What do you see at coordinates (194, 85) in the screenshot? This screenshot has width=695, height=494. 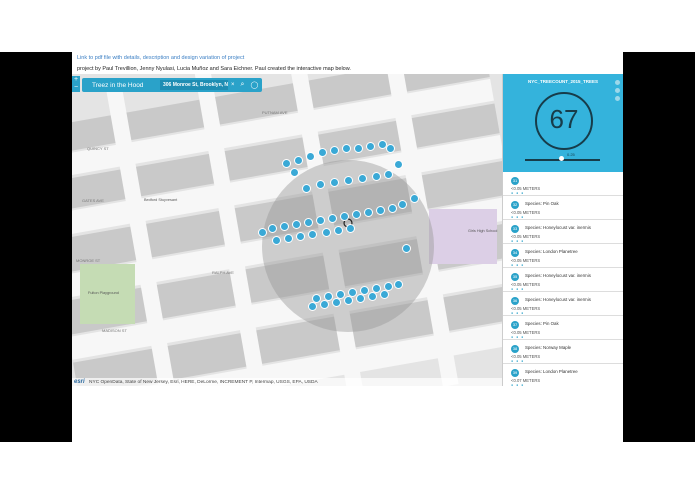 I see `address-search-input: 306 Monroe St, Brooklyn, N` at bounding box center [194, 85].